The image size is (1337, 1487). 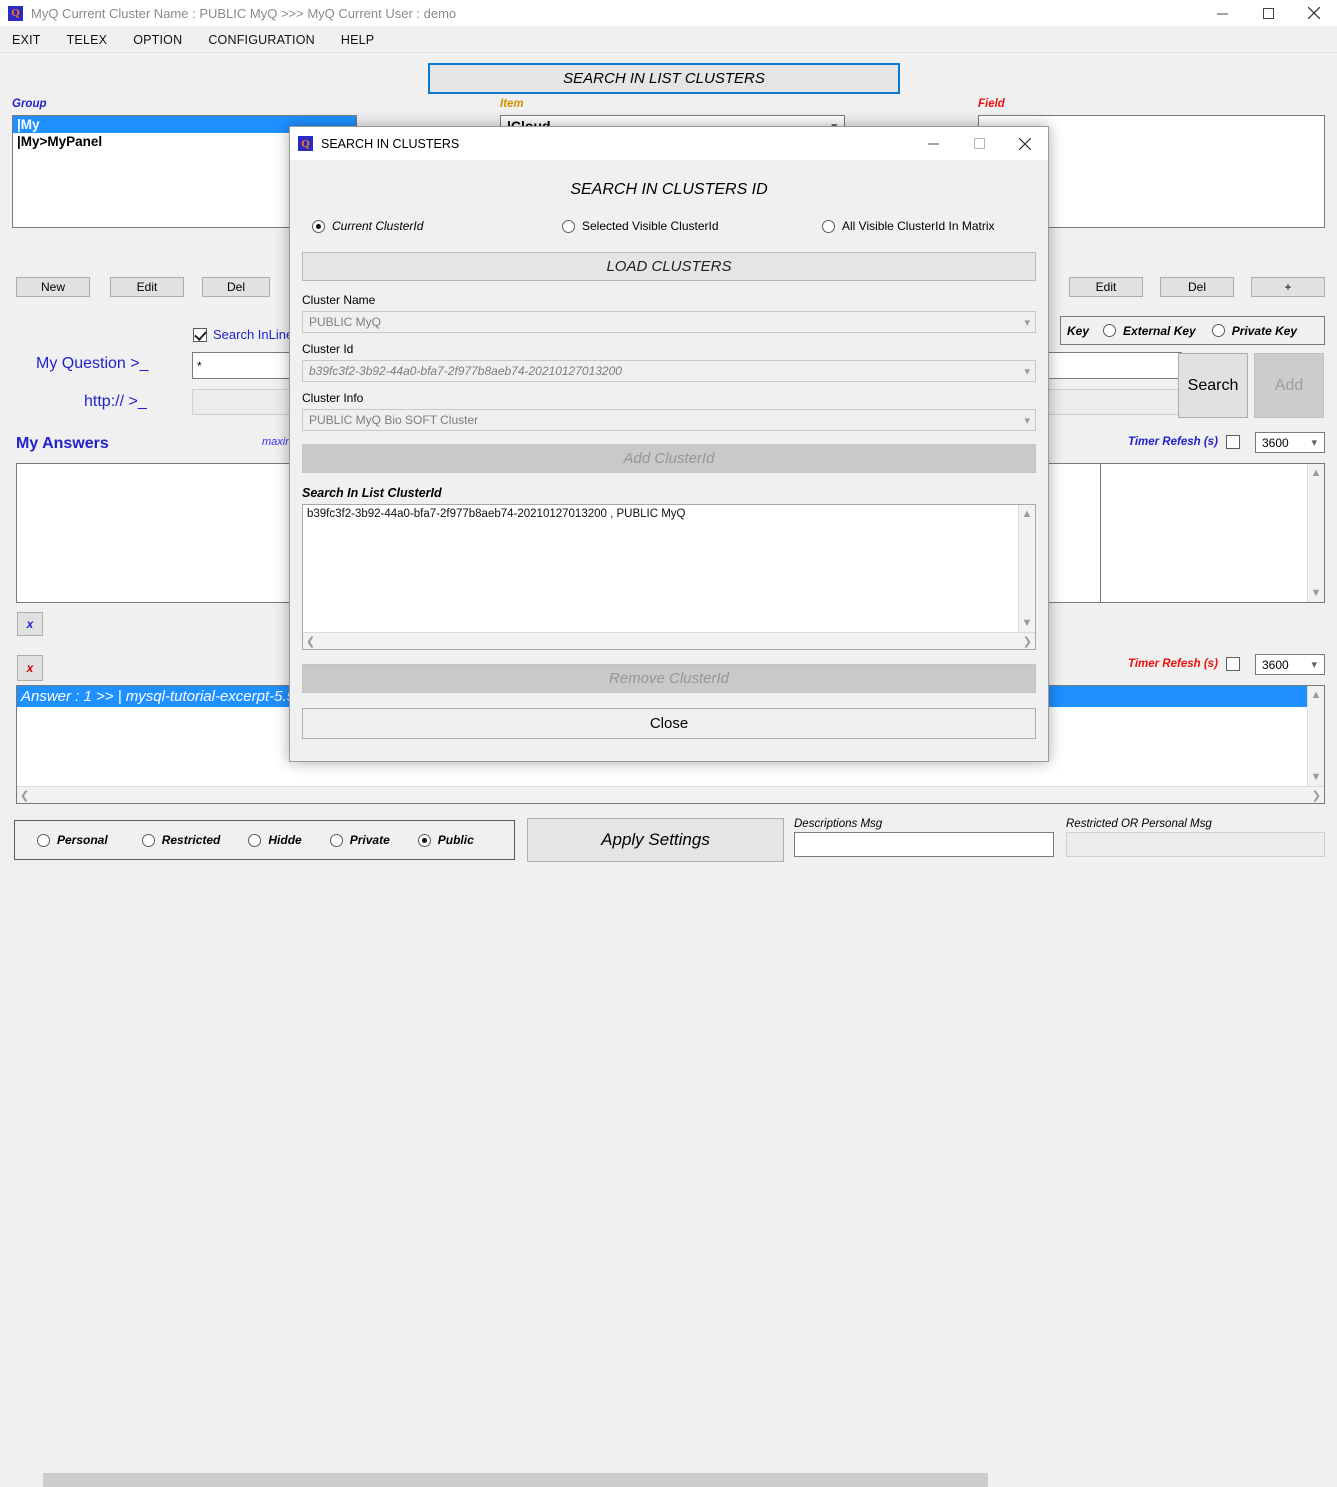 What do you see at coordinates (26, 40) in the screenshot?
I see `menu-exit: EXIT` at bounding box center [26, 40].